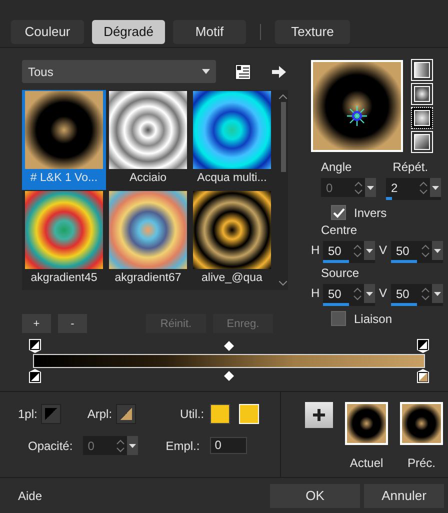  I want to click on category-dropdown: Tous, so click(119, 71).